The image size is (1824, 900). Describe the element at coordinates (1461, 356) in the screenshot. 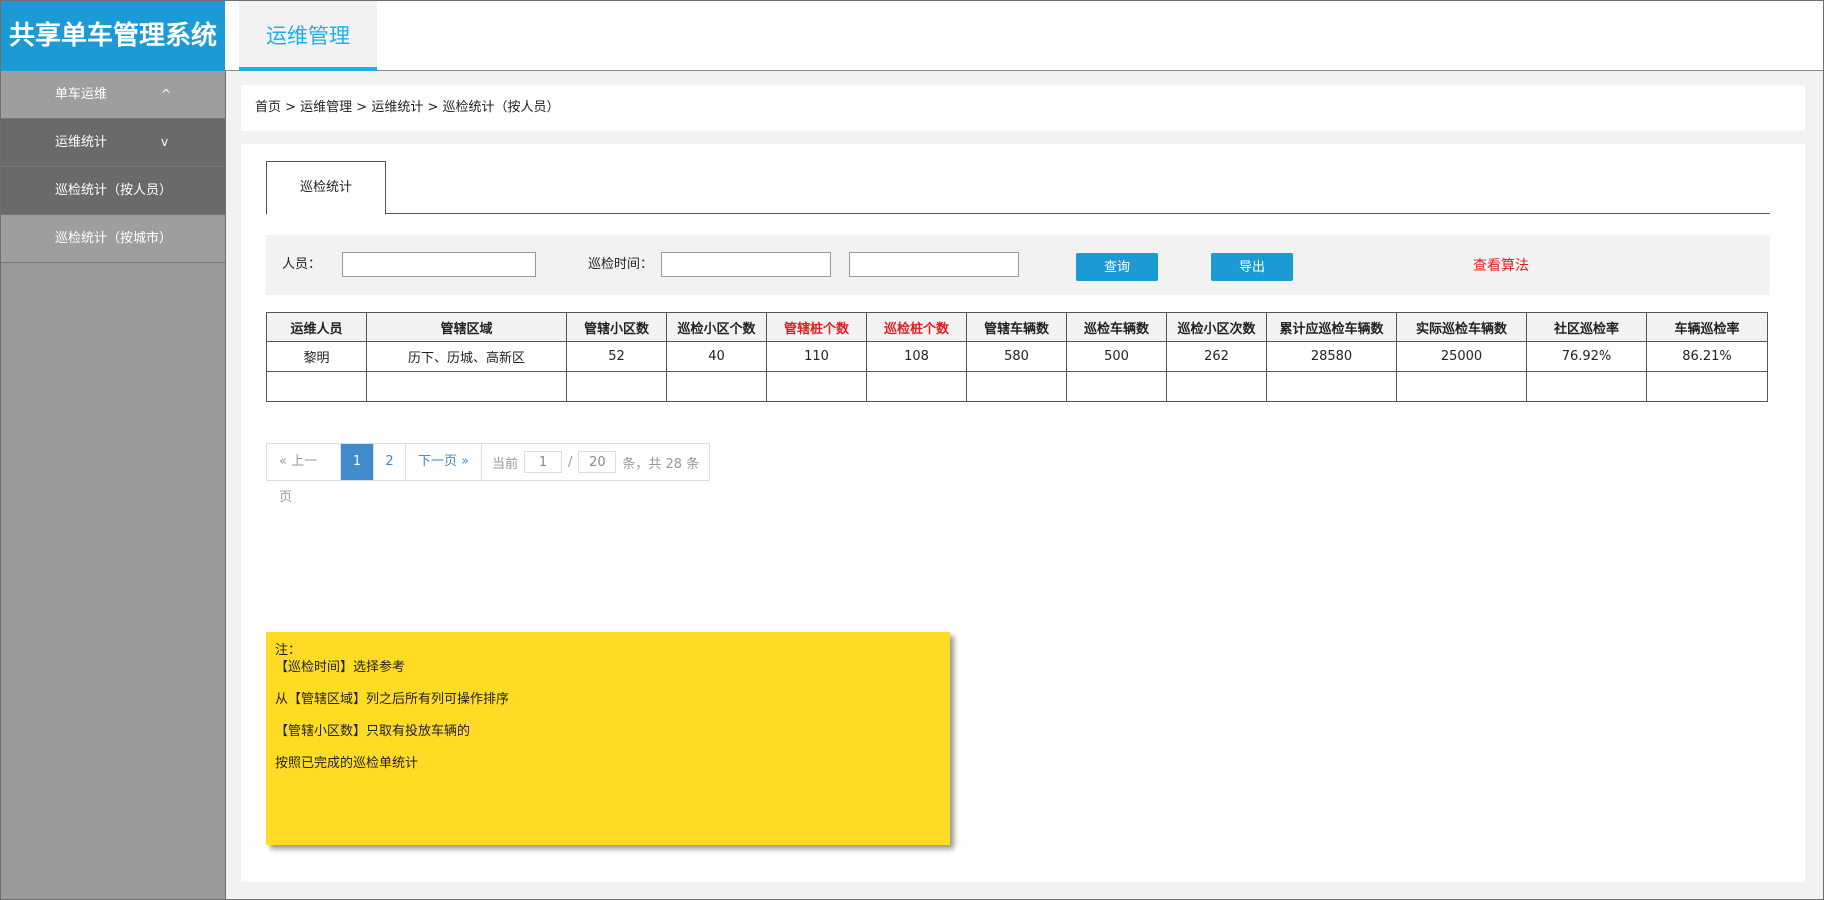

I see `table-cell: 25000` at that location.